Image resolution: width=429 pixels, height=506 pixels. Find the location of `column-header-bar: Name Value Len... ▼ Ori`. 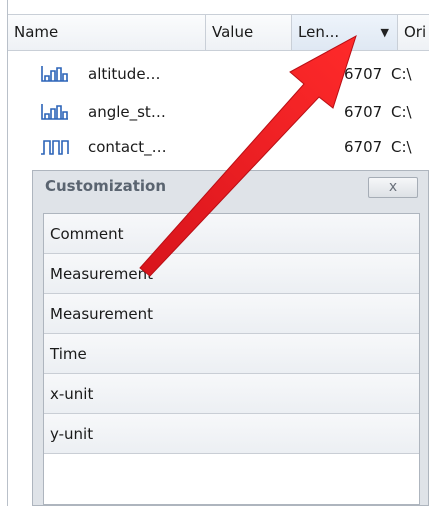

column-header-bar: Name Value Len... ▼ Ori is located at coordinates (218, 32).